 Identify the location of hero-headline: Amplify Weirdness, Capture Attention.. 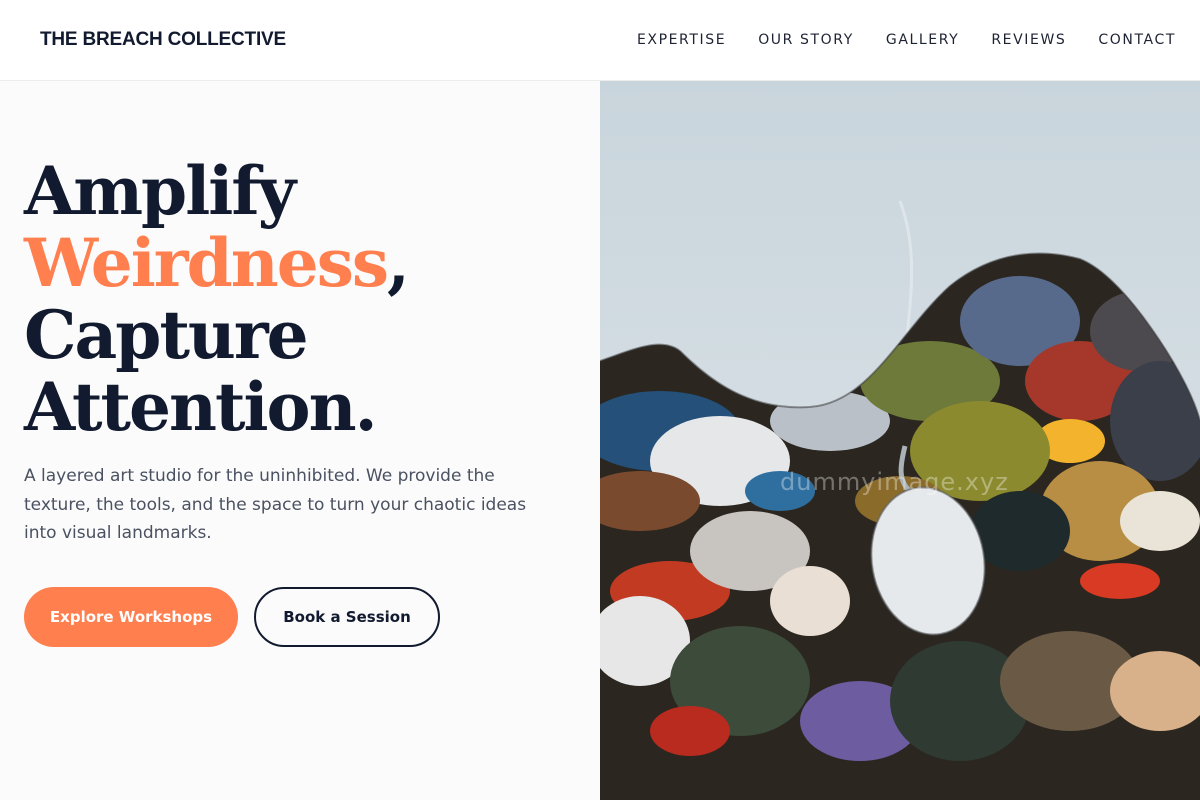
(217, 299).